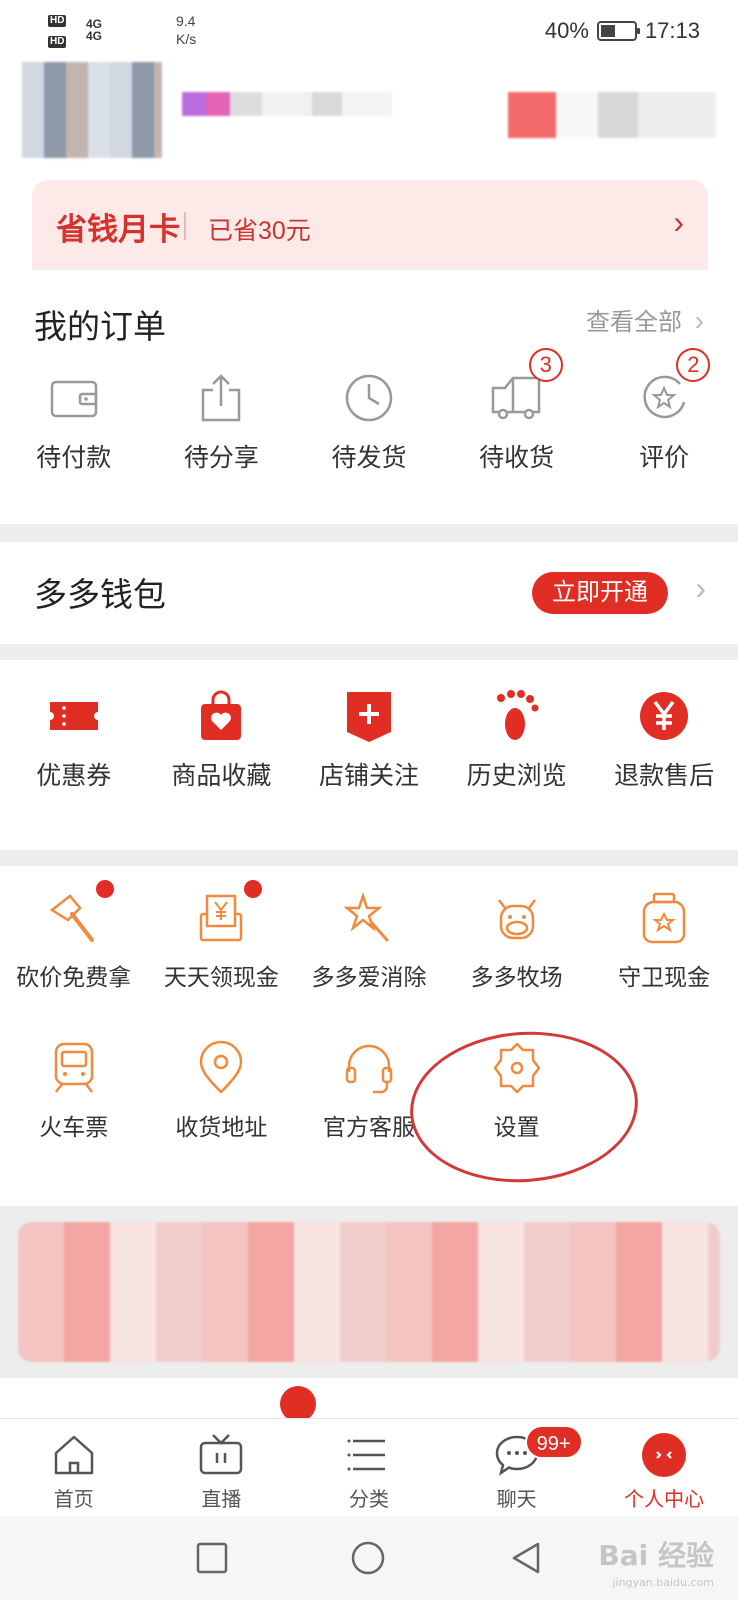 The height and width of the screenshot is (1600, 738). What do you see at coordinates (221, 458) in the screenshot?
I see `order-label: 待分享` at bounding box center [221, 458].